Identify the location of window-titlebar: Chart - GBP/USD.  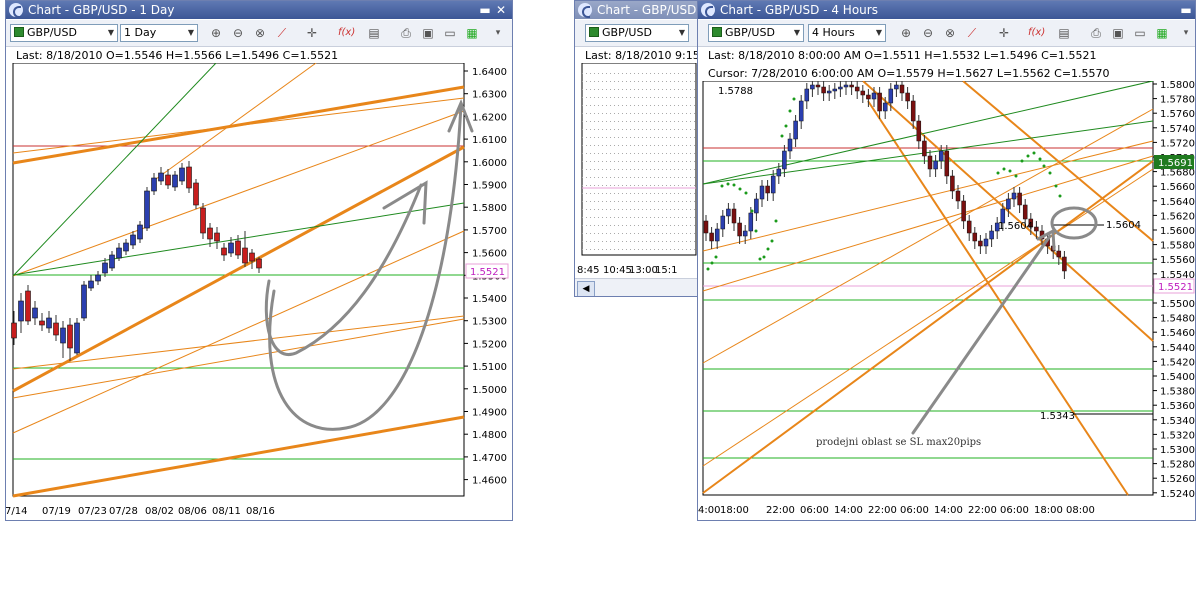
(636, 10).